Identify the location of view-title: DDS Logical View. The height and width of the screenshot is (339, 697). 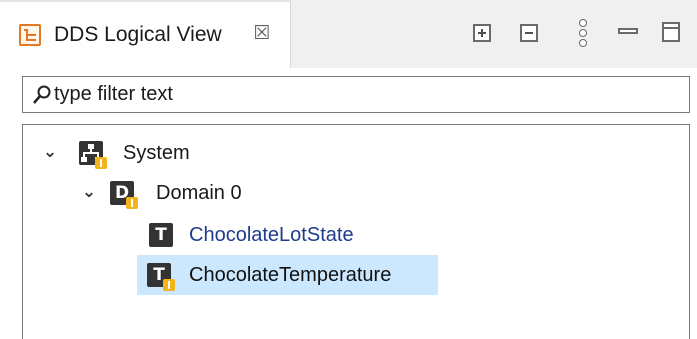
(138, 34).